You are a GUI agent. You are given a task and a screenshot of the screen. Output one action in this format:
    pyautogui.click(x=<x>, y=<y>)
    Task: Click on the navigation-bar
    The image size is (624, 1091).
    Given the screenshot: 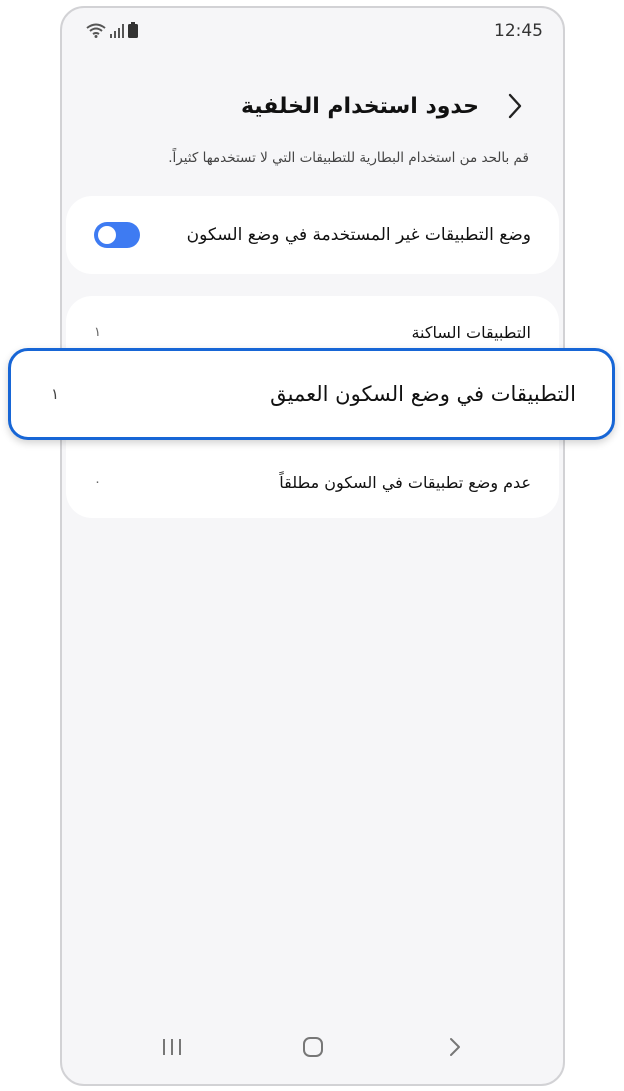 What is the action you would take?
    pyautogui.click(x=312, y=1046)
    